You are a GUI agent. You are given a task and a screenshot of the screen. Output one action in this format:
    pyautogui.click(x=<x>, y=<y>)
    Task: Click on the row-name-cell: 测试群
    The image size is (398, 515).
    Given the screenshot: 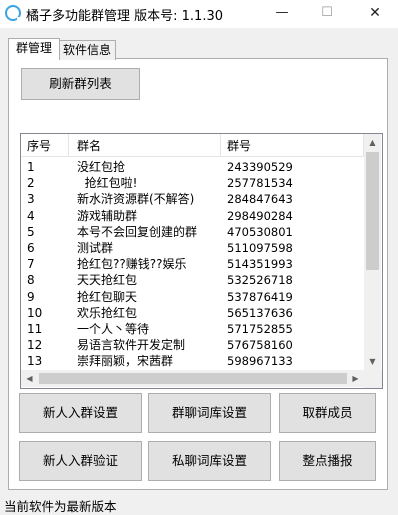 What is the action you would take?
    pyautogui.click(x=95, y=247)
    